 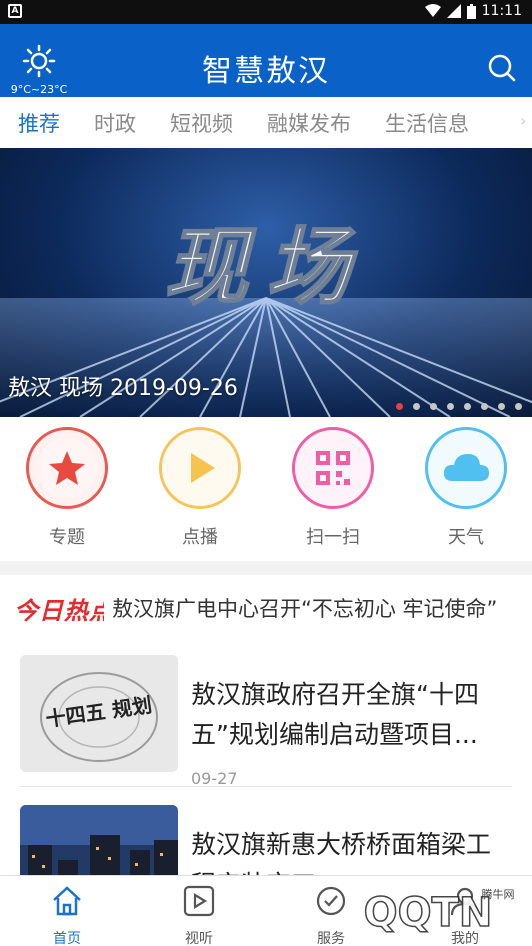 I want to click on nav-home: 首页, so click(x=67, y=915).